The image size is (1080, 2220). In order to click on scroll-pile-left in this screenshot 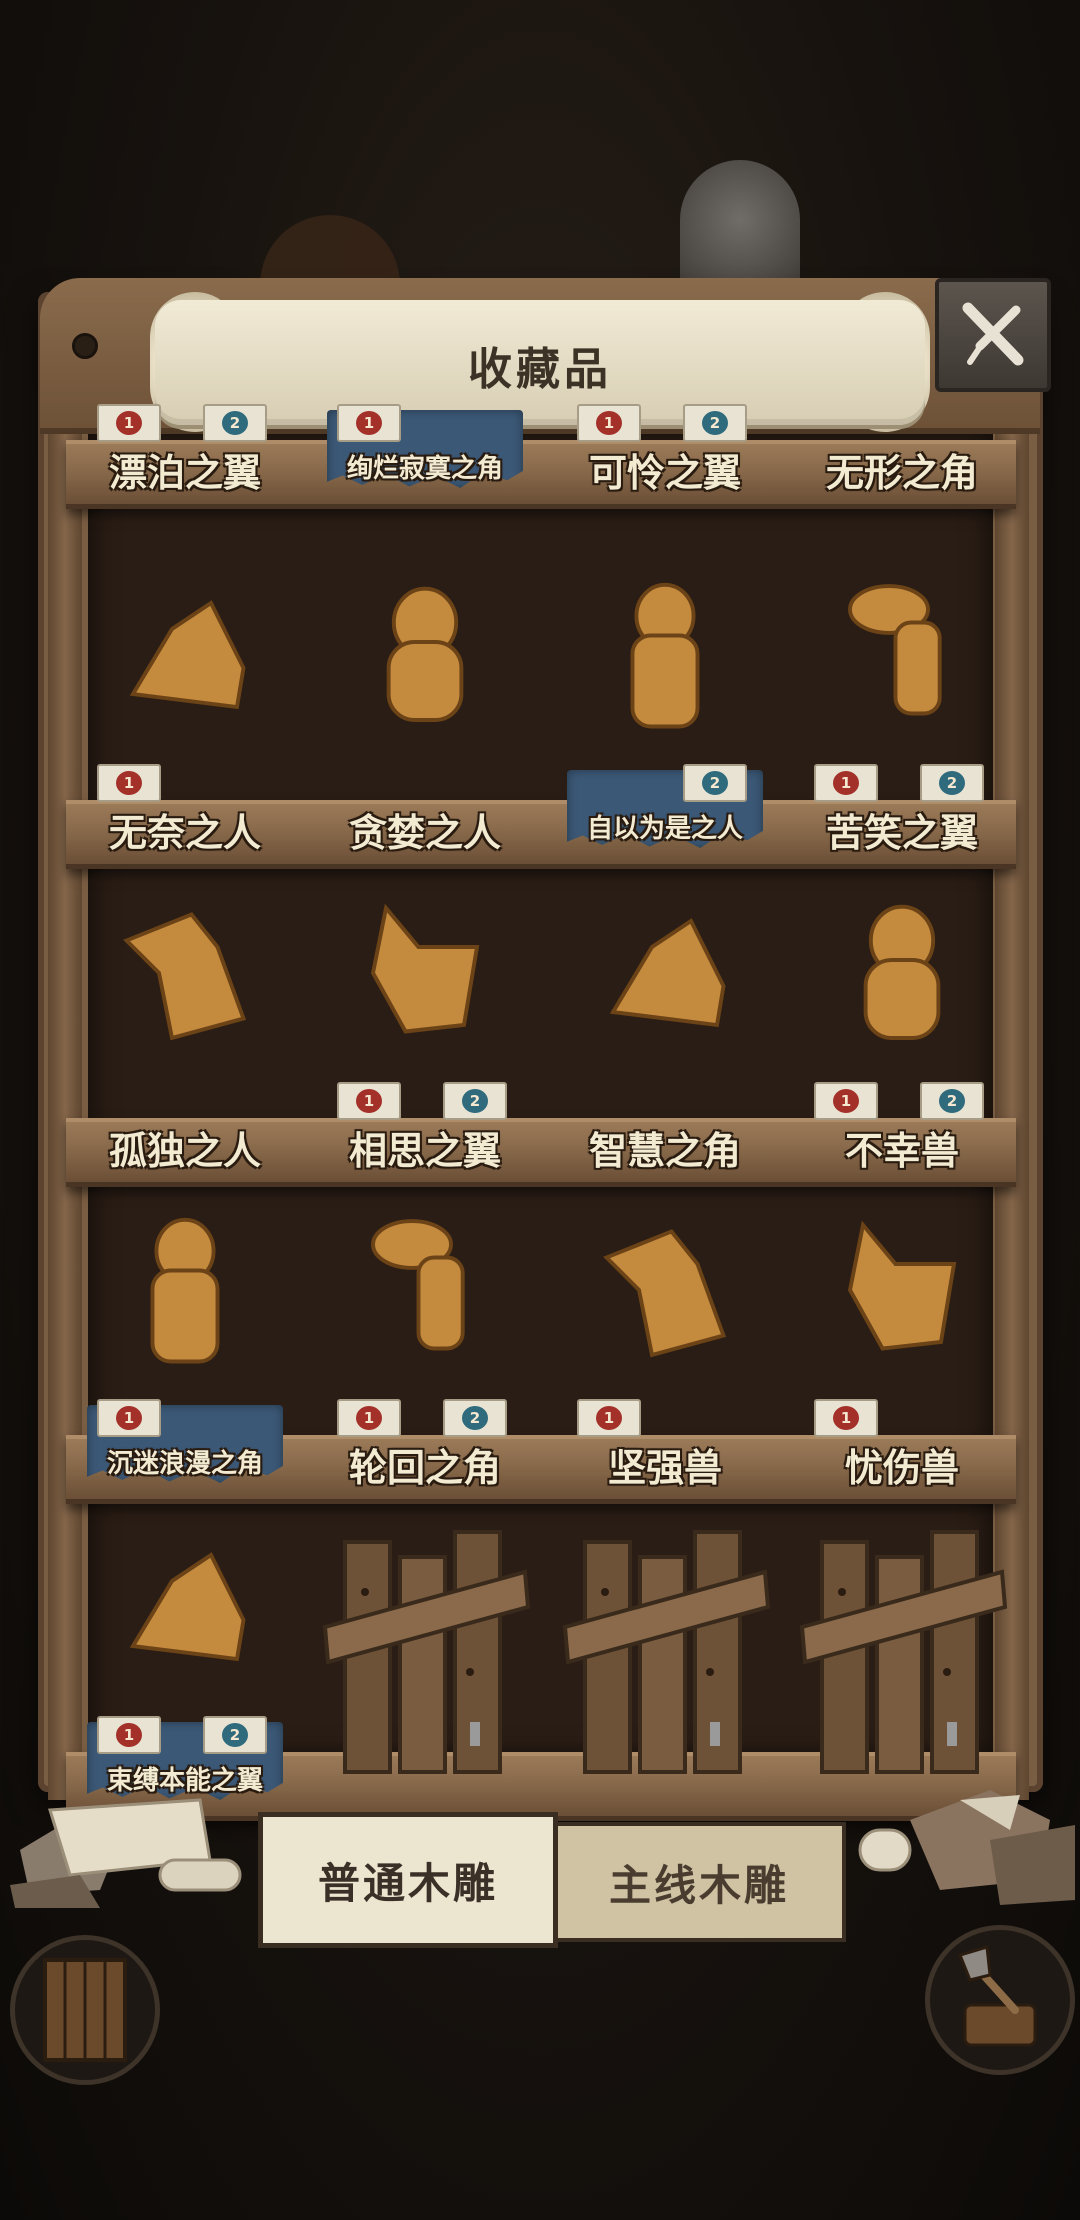, I will do `click(130, 1850)`.